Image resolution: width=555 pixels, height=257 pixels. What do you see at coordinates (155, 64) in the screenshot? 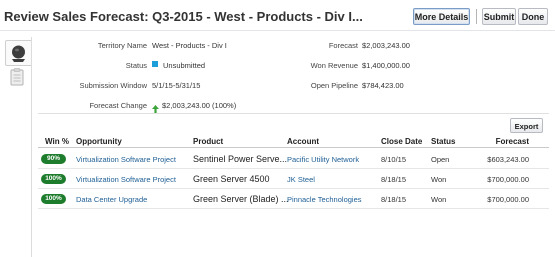
I see `status-indicator` at bounding box center [155, 64].